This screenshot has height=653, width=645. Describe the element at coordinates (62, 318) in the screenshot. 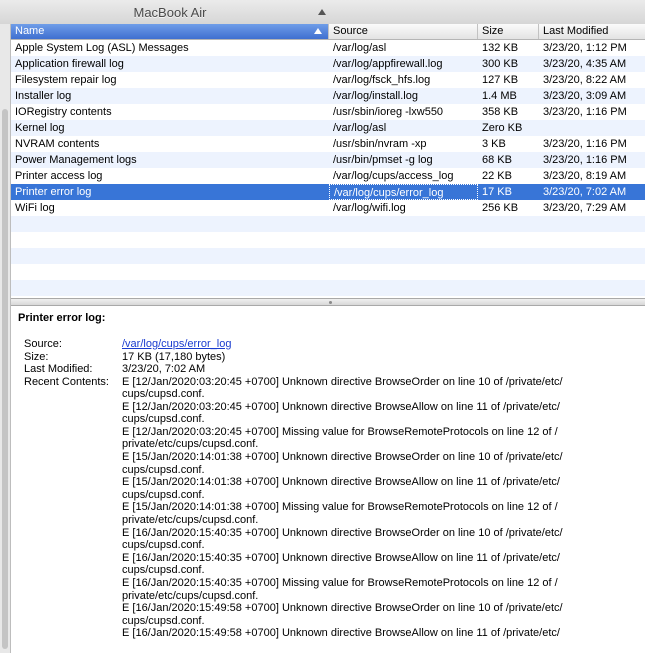

I see `detail-heading: Printer error log:` at that location.